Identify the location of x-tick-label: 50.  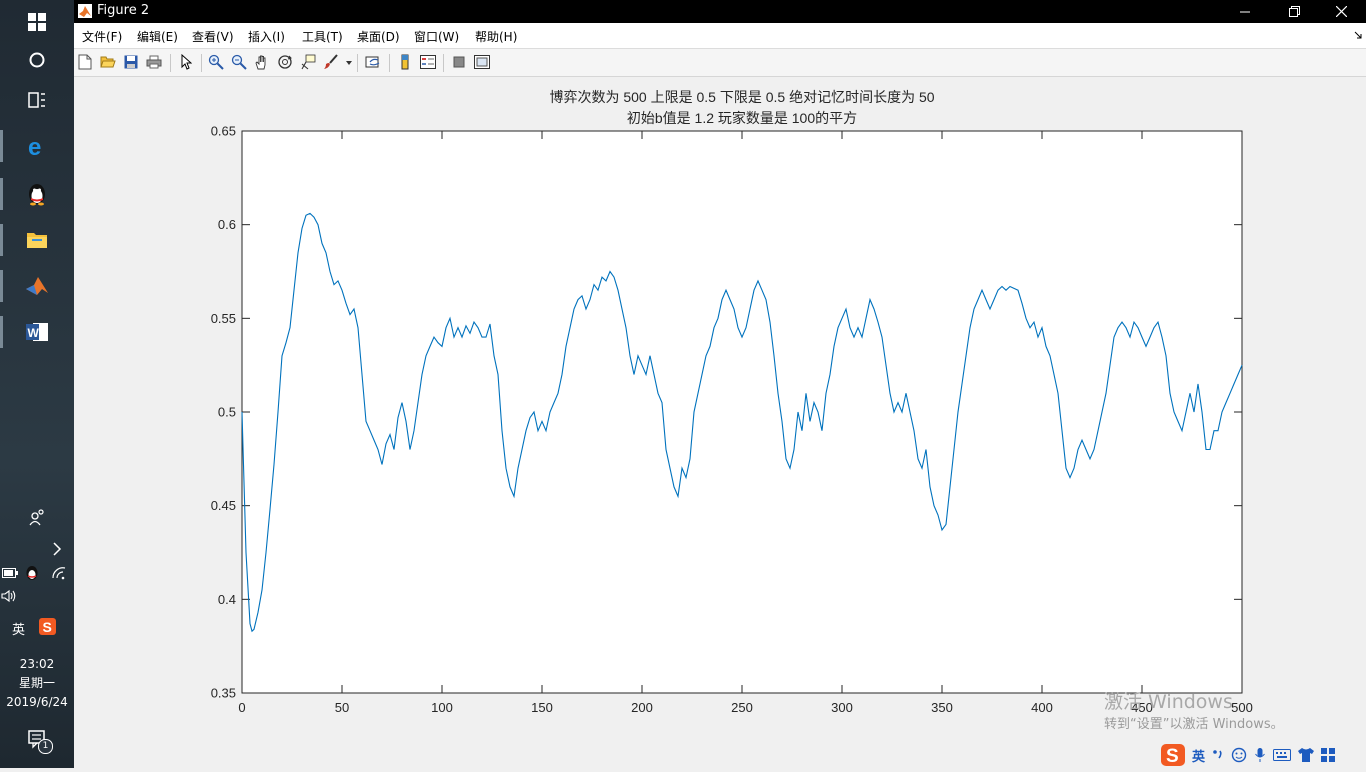
(342, 707).